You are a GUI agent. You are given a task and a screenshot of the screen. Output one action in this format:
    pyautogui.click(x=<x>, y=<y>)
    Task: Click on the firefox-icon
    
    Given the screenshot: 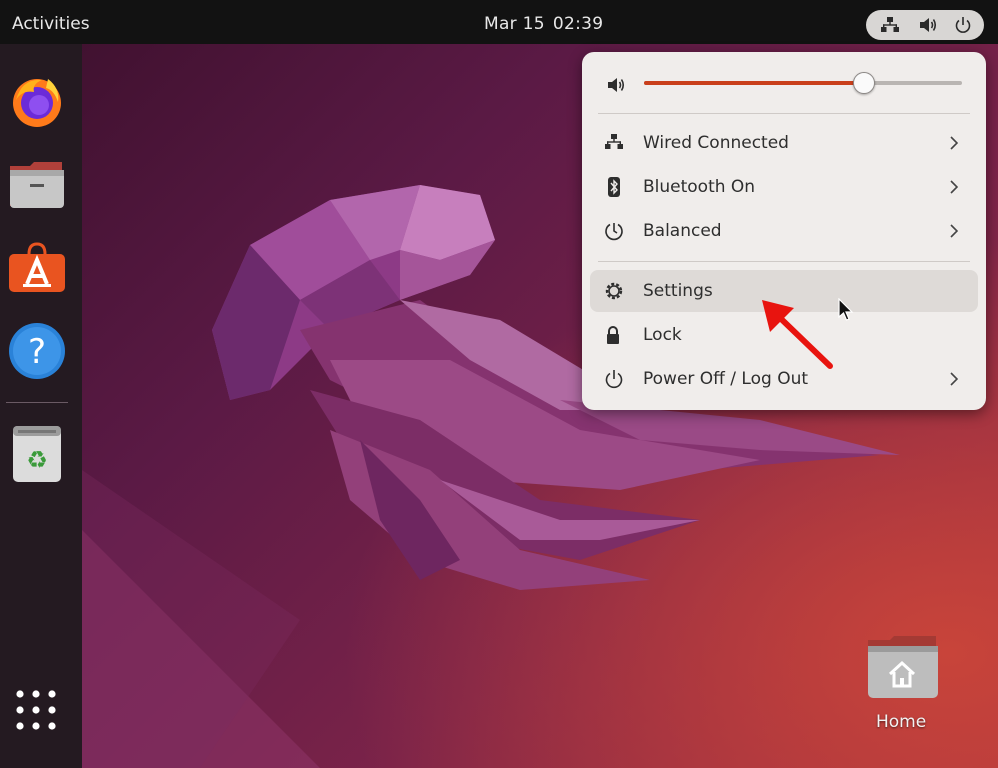 What is the action you would take?
    pyautogui.click(x=37, y=101)
    